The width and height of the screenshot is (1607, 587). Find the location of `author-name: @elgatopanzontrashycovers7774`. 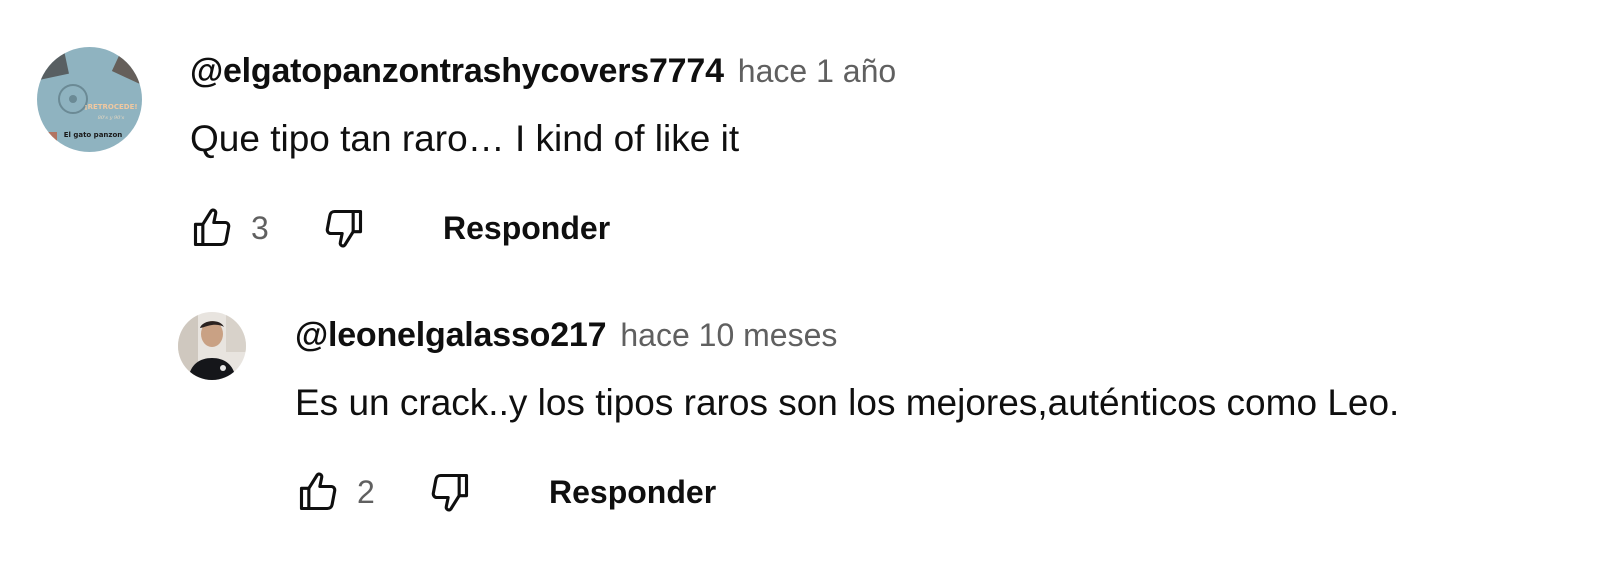

author-name: @elgatopanzontrashycovers7774 is located at coordinates (457, 71).